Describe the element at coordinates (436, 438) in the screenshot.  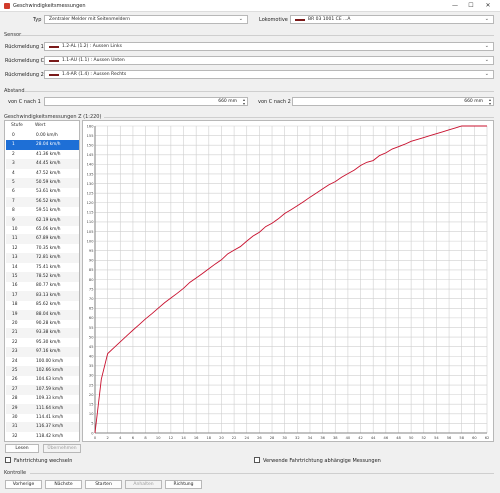
I see `x-tick-label: 54` at that location.